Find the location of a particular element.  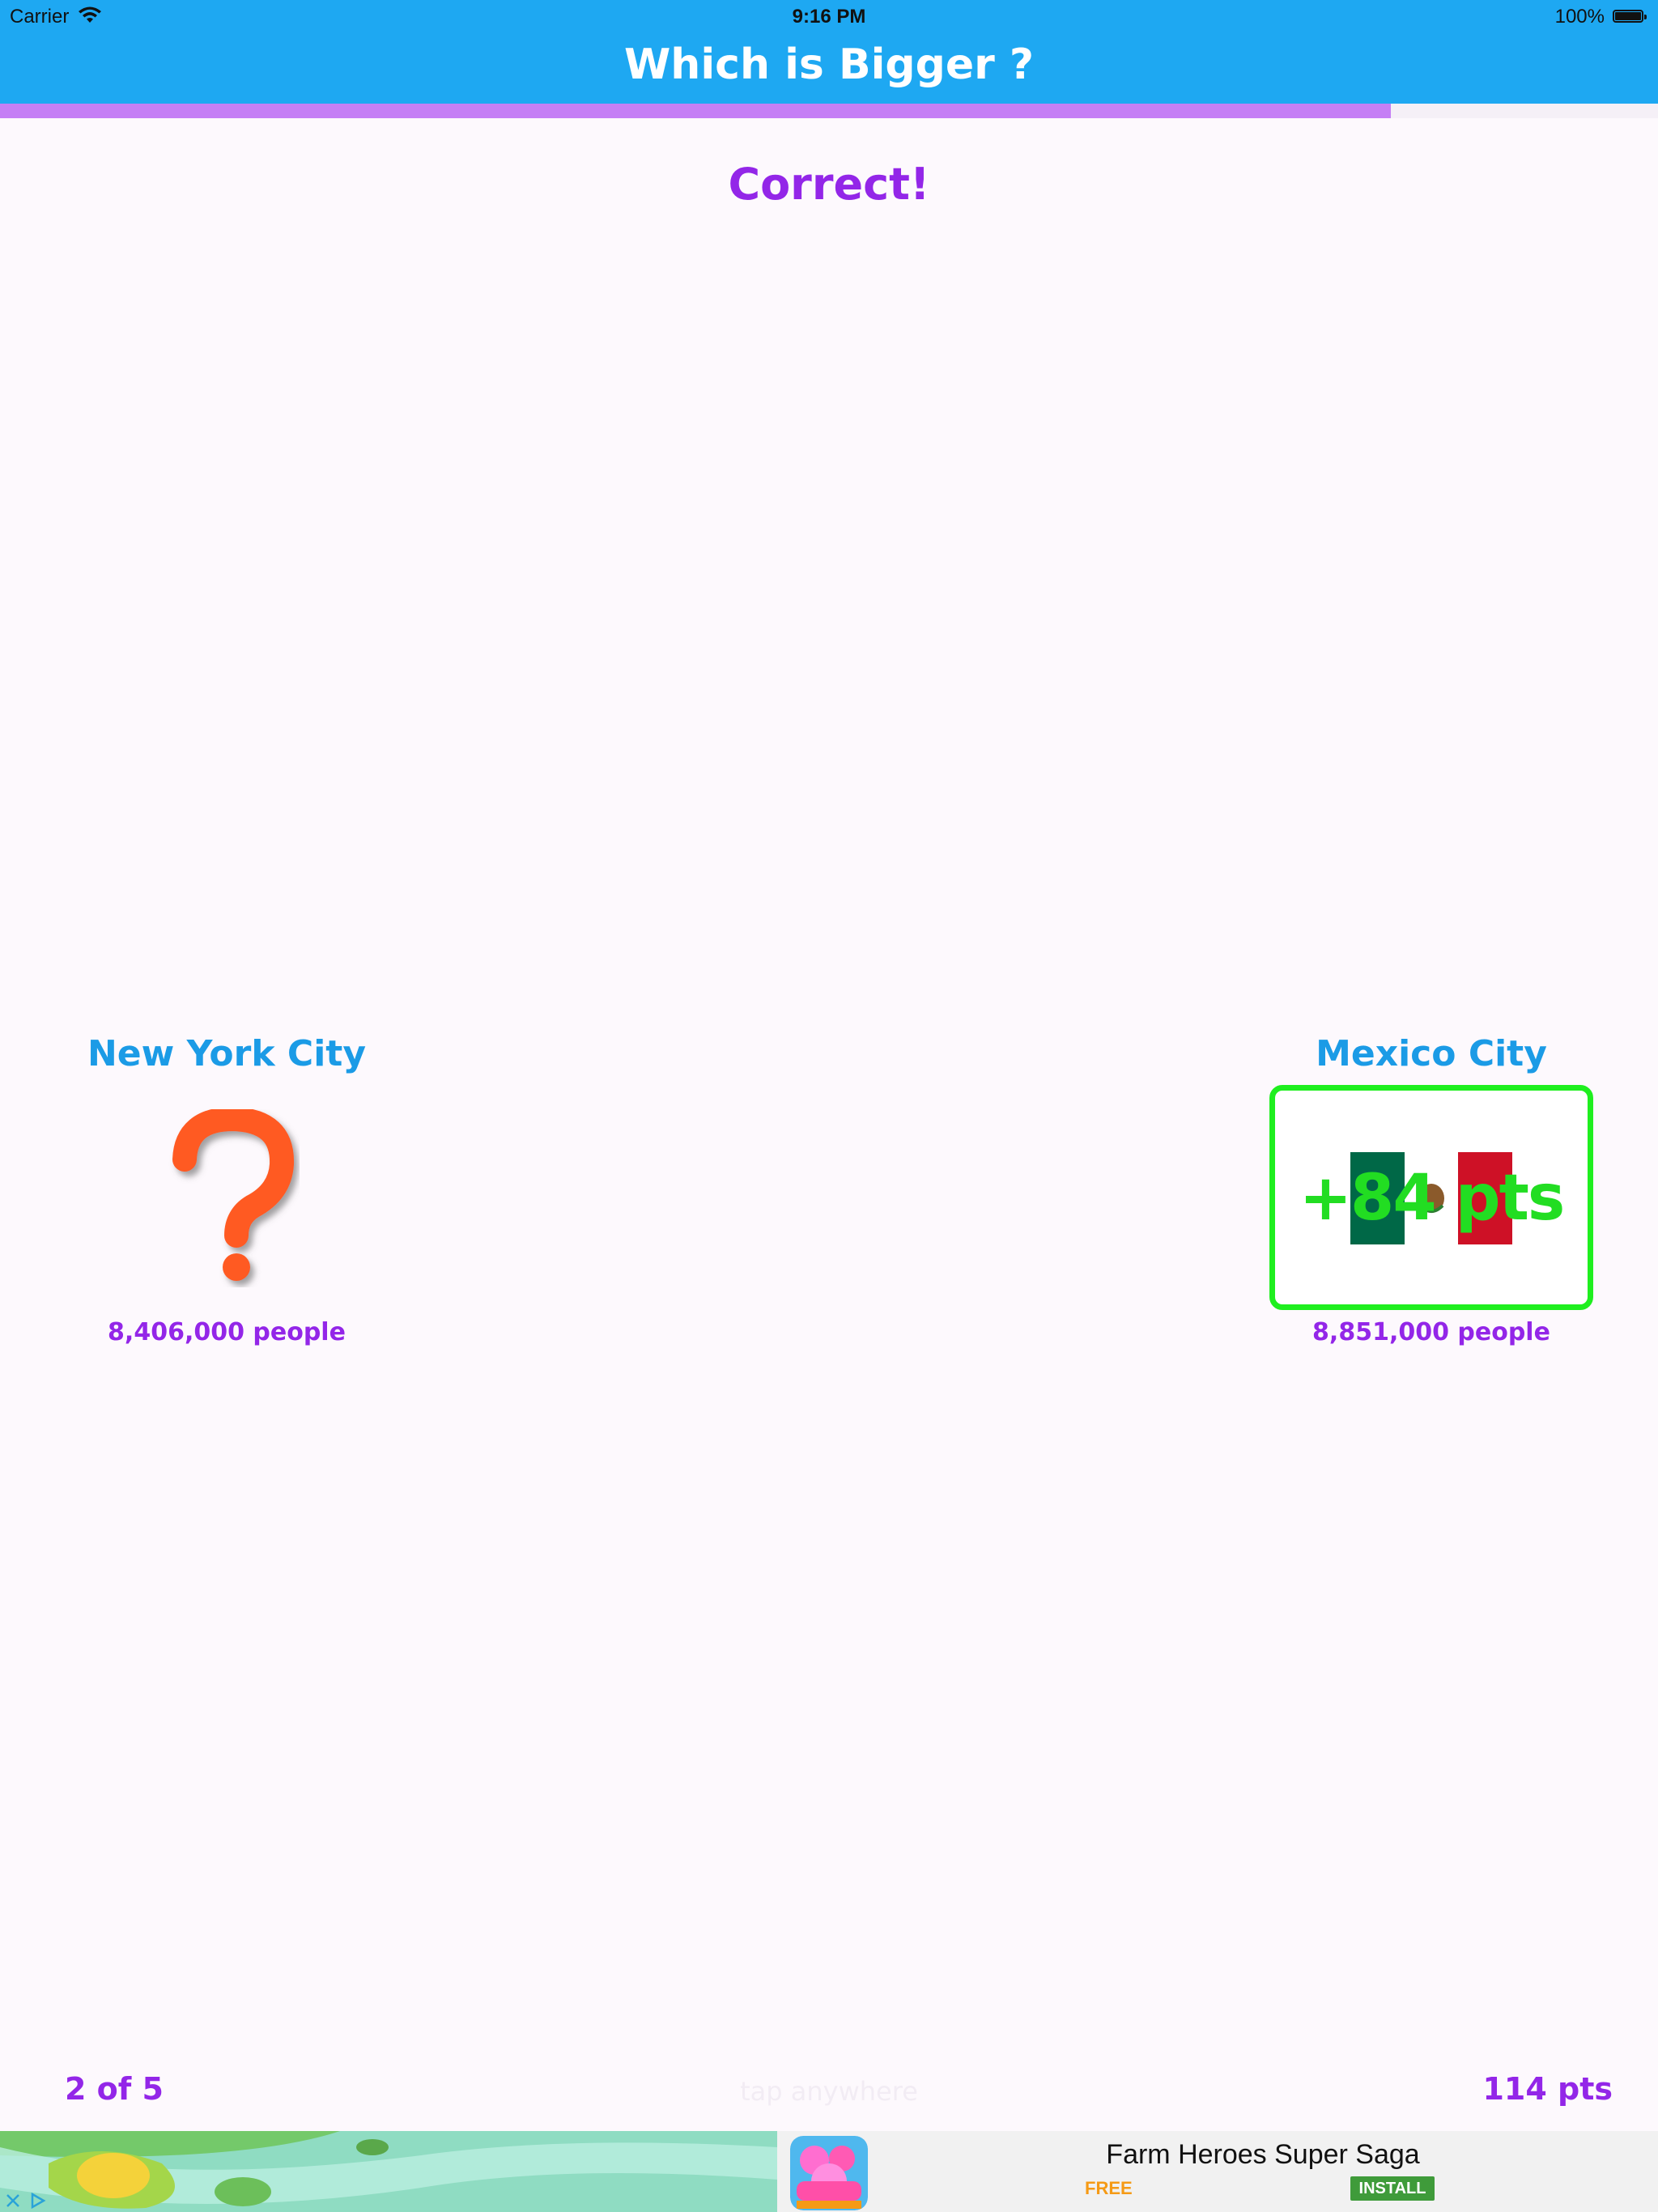

battery-percent: 100% is located at coordinates (1579, 17).